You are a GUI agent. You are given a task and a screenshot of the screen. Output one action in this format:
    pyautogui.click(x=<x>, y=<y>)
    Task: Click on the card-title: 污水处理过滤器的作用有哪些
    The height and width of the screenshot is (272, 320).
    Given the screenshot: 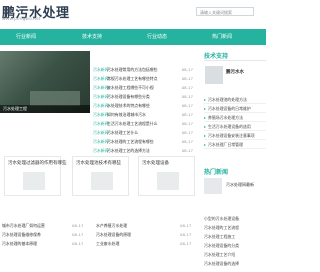 What is the action you would take?
    pyautogui.click(x=37, y=163)
    